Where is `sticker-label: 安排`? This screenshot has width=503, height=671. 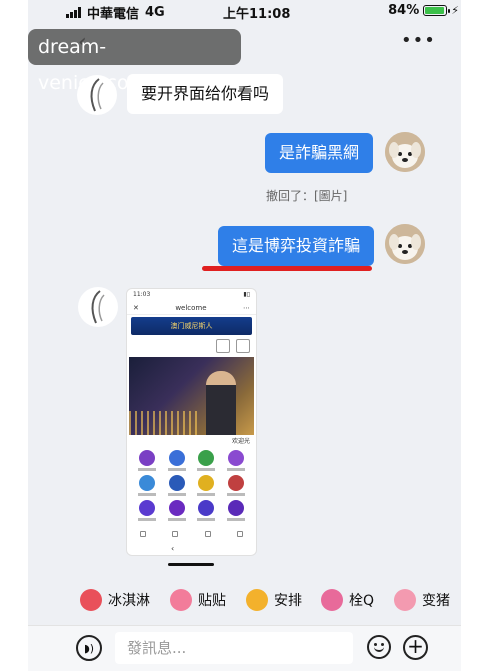
sticker-label: 安排 is located at coordinates (288, 601).